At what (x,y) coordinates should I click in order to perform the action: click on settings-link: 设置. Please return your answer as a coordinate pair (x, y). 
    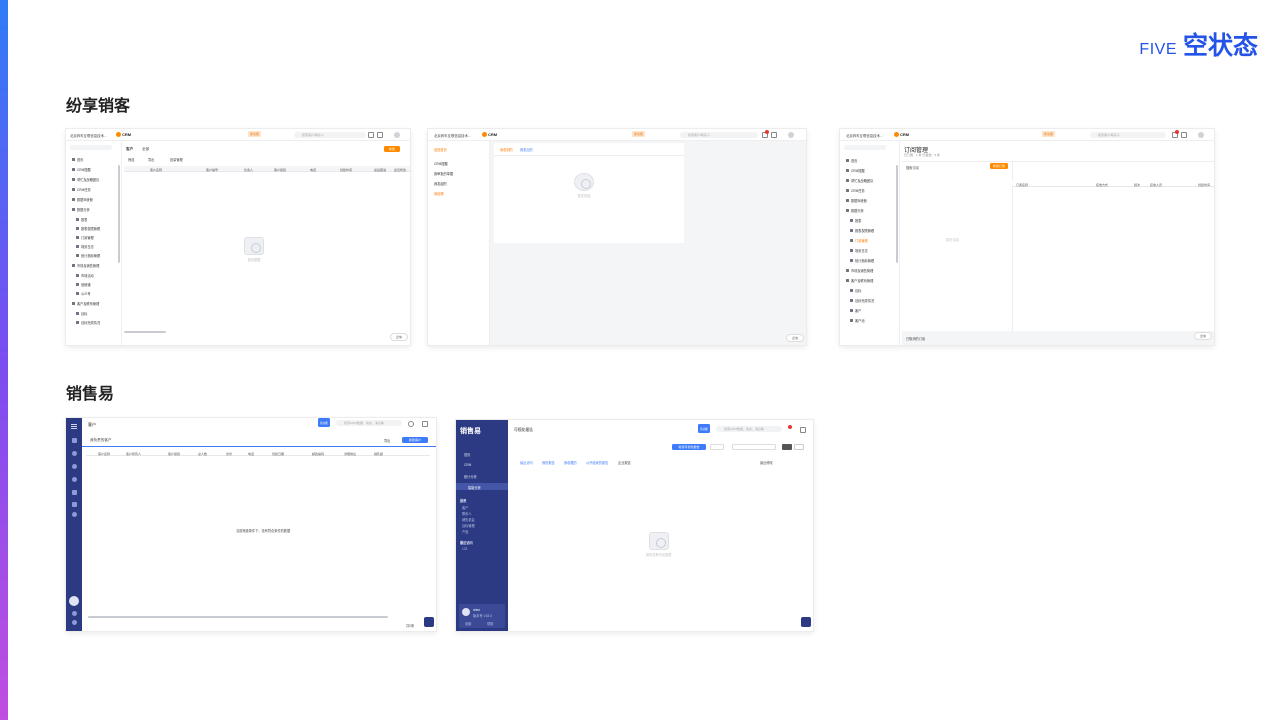
    Looking at the image, I should click on (468, 623).